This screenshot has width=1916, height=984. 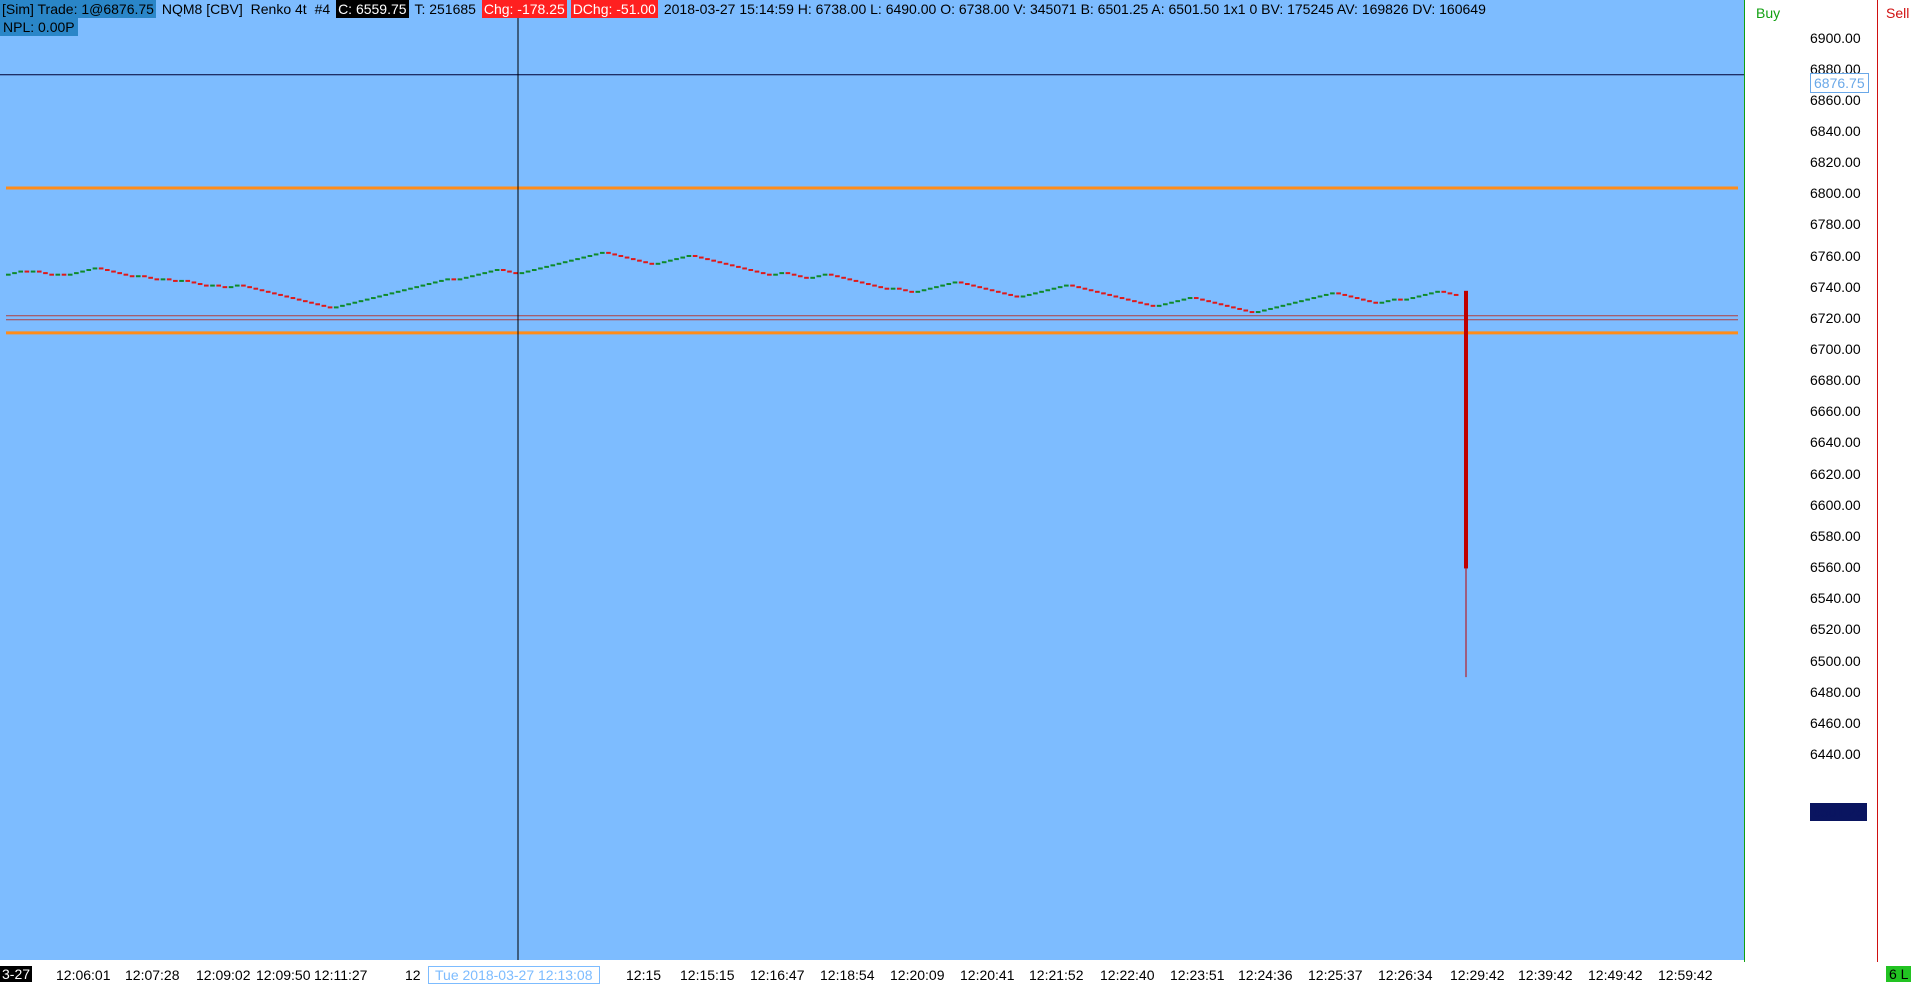 I want to click on y-tick-label: 6640.00, so click(x=1835, y=442).